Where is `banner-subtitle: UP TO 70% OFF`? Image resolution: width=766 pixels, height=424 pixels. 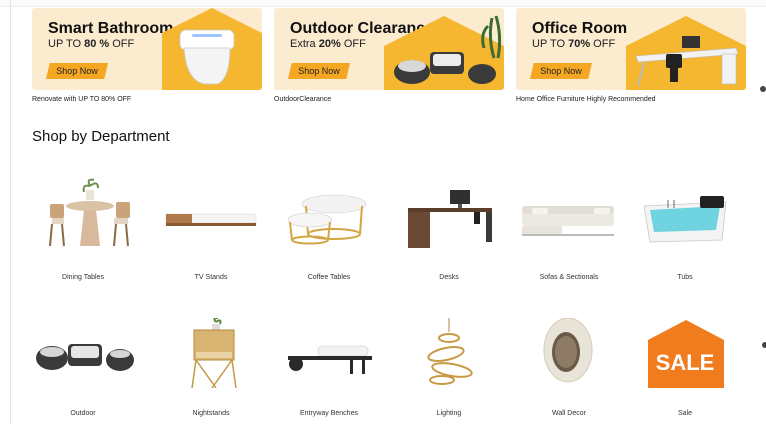 banner-subtitle: UP TO 70% OFF is located at coordinates (574, 44).